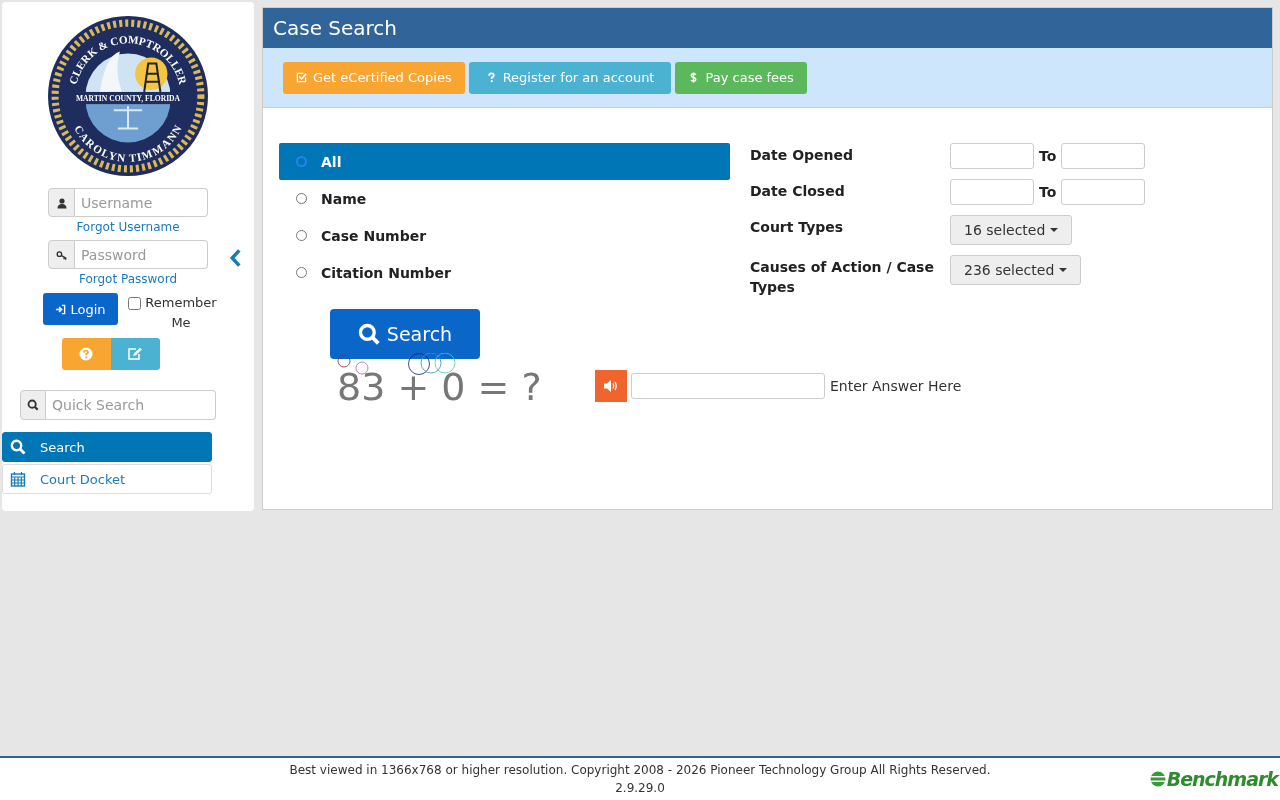 This screenshot has height=800, width=1280. I want to click on username-field: Username, so click(141, 202).